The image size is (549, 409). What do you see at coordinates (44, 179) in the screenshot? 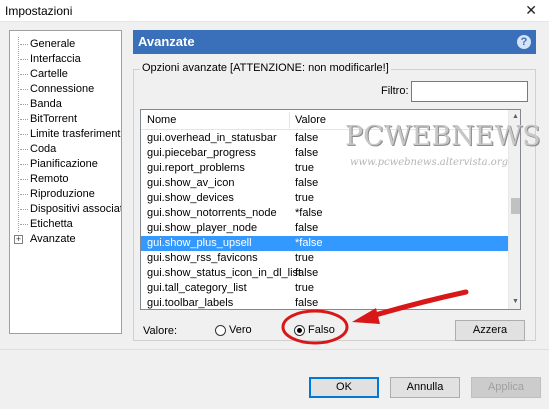
I see `sidebar-item-remoto: Remoto` at bounding box center [44, 179].